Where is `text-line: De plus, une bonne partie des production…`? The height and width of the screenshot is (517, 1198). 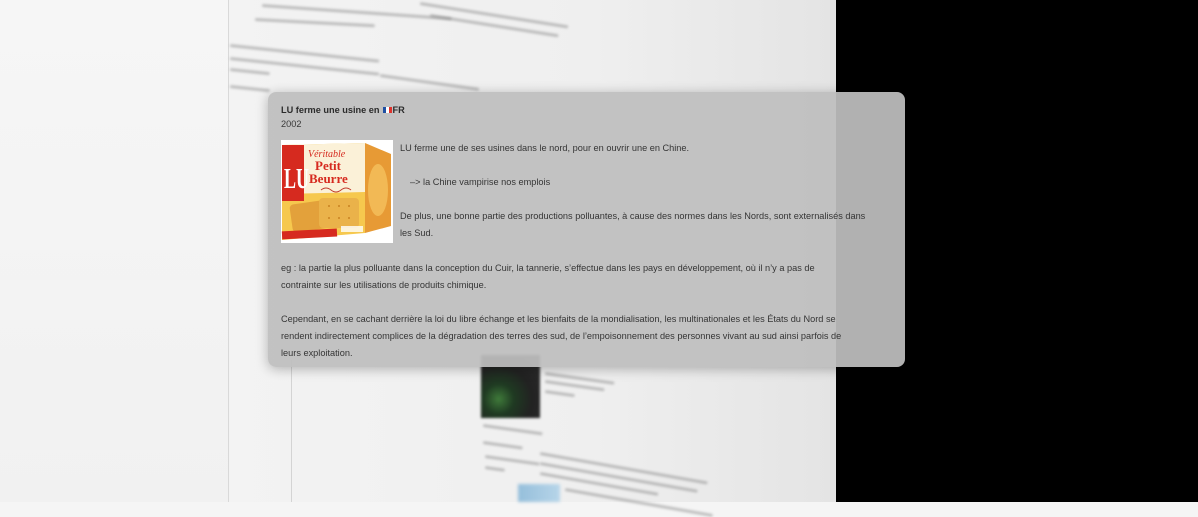
text-line: De plus, une bonne partie des production… is located at coordinates (633, 216).